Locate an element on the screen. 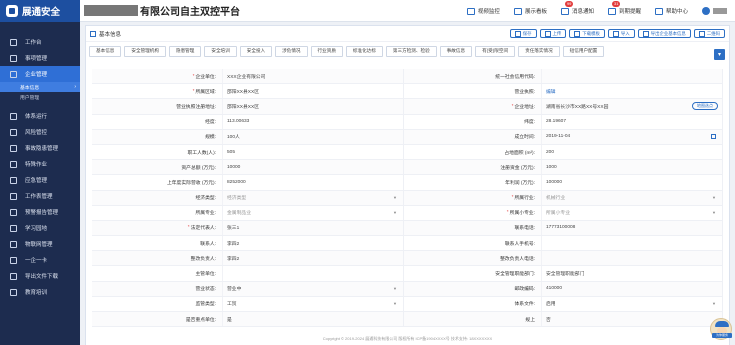 The image size is (735, 345). sidebar-item-education: 教育培训 is located at coordinates (40, 292).